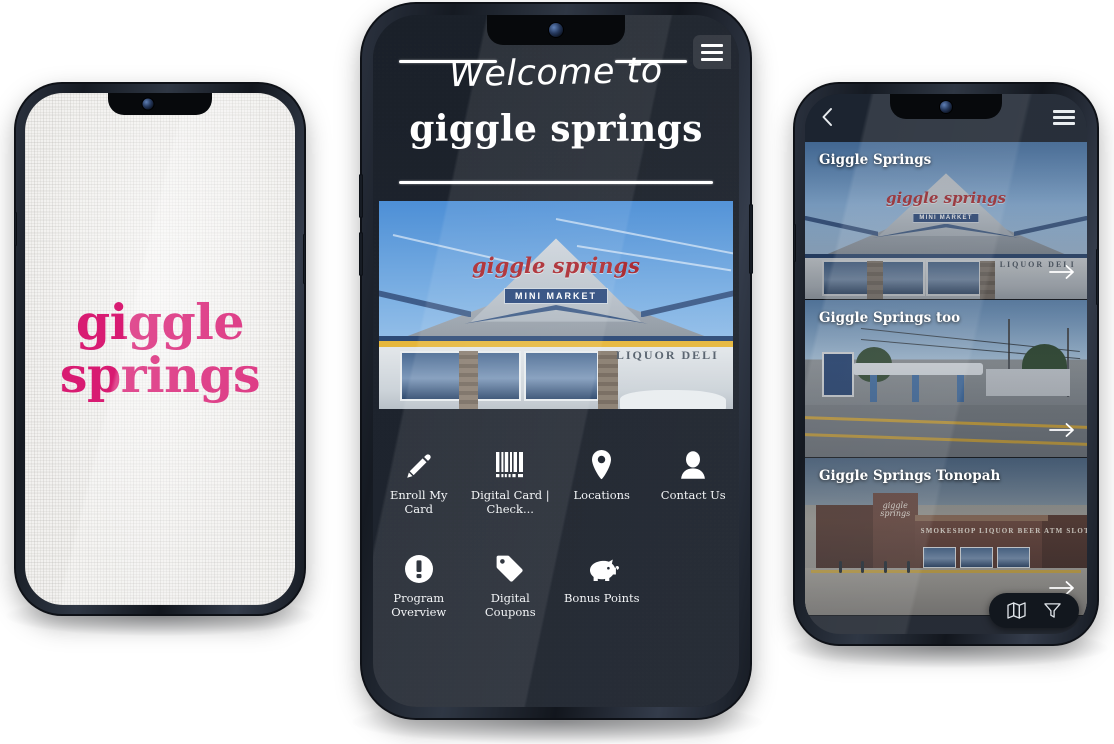 The image size is (1114, 744). I want to click on locations-bottom-toolbar, so click(1034, 610).